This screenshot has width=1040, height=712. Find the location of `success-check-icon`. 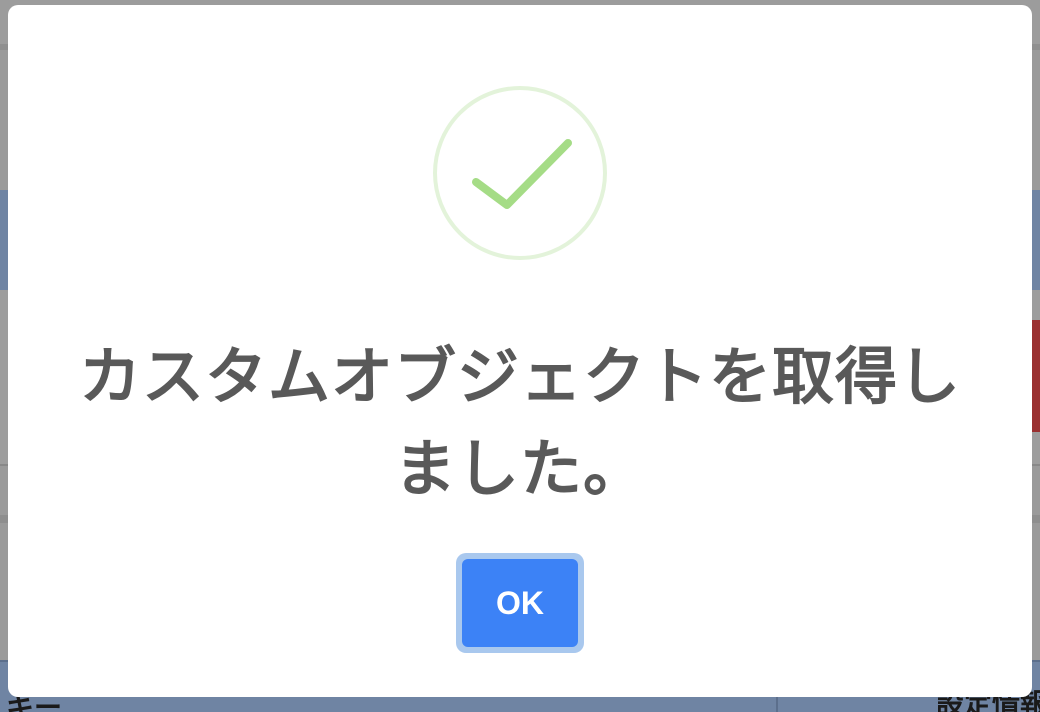

success-check-icon is located at coordinates (520, 173).